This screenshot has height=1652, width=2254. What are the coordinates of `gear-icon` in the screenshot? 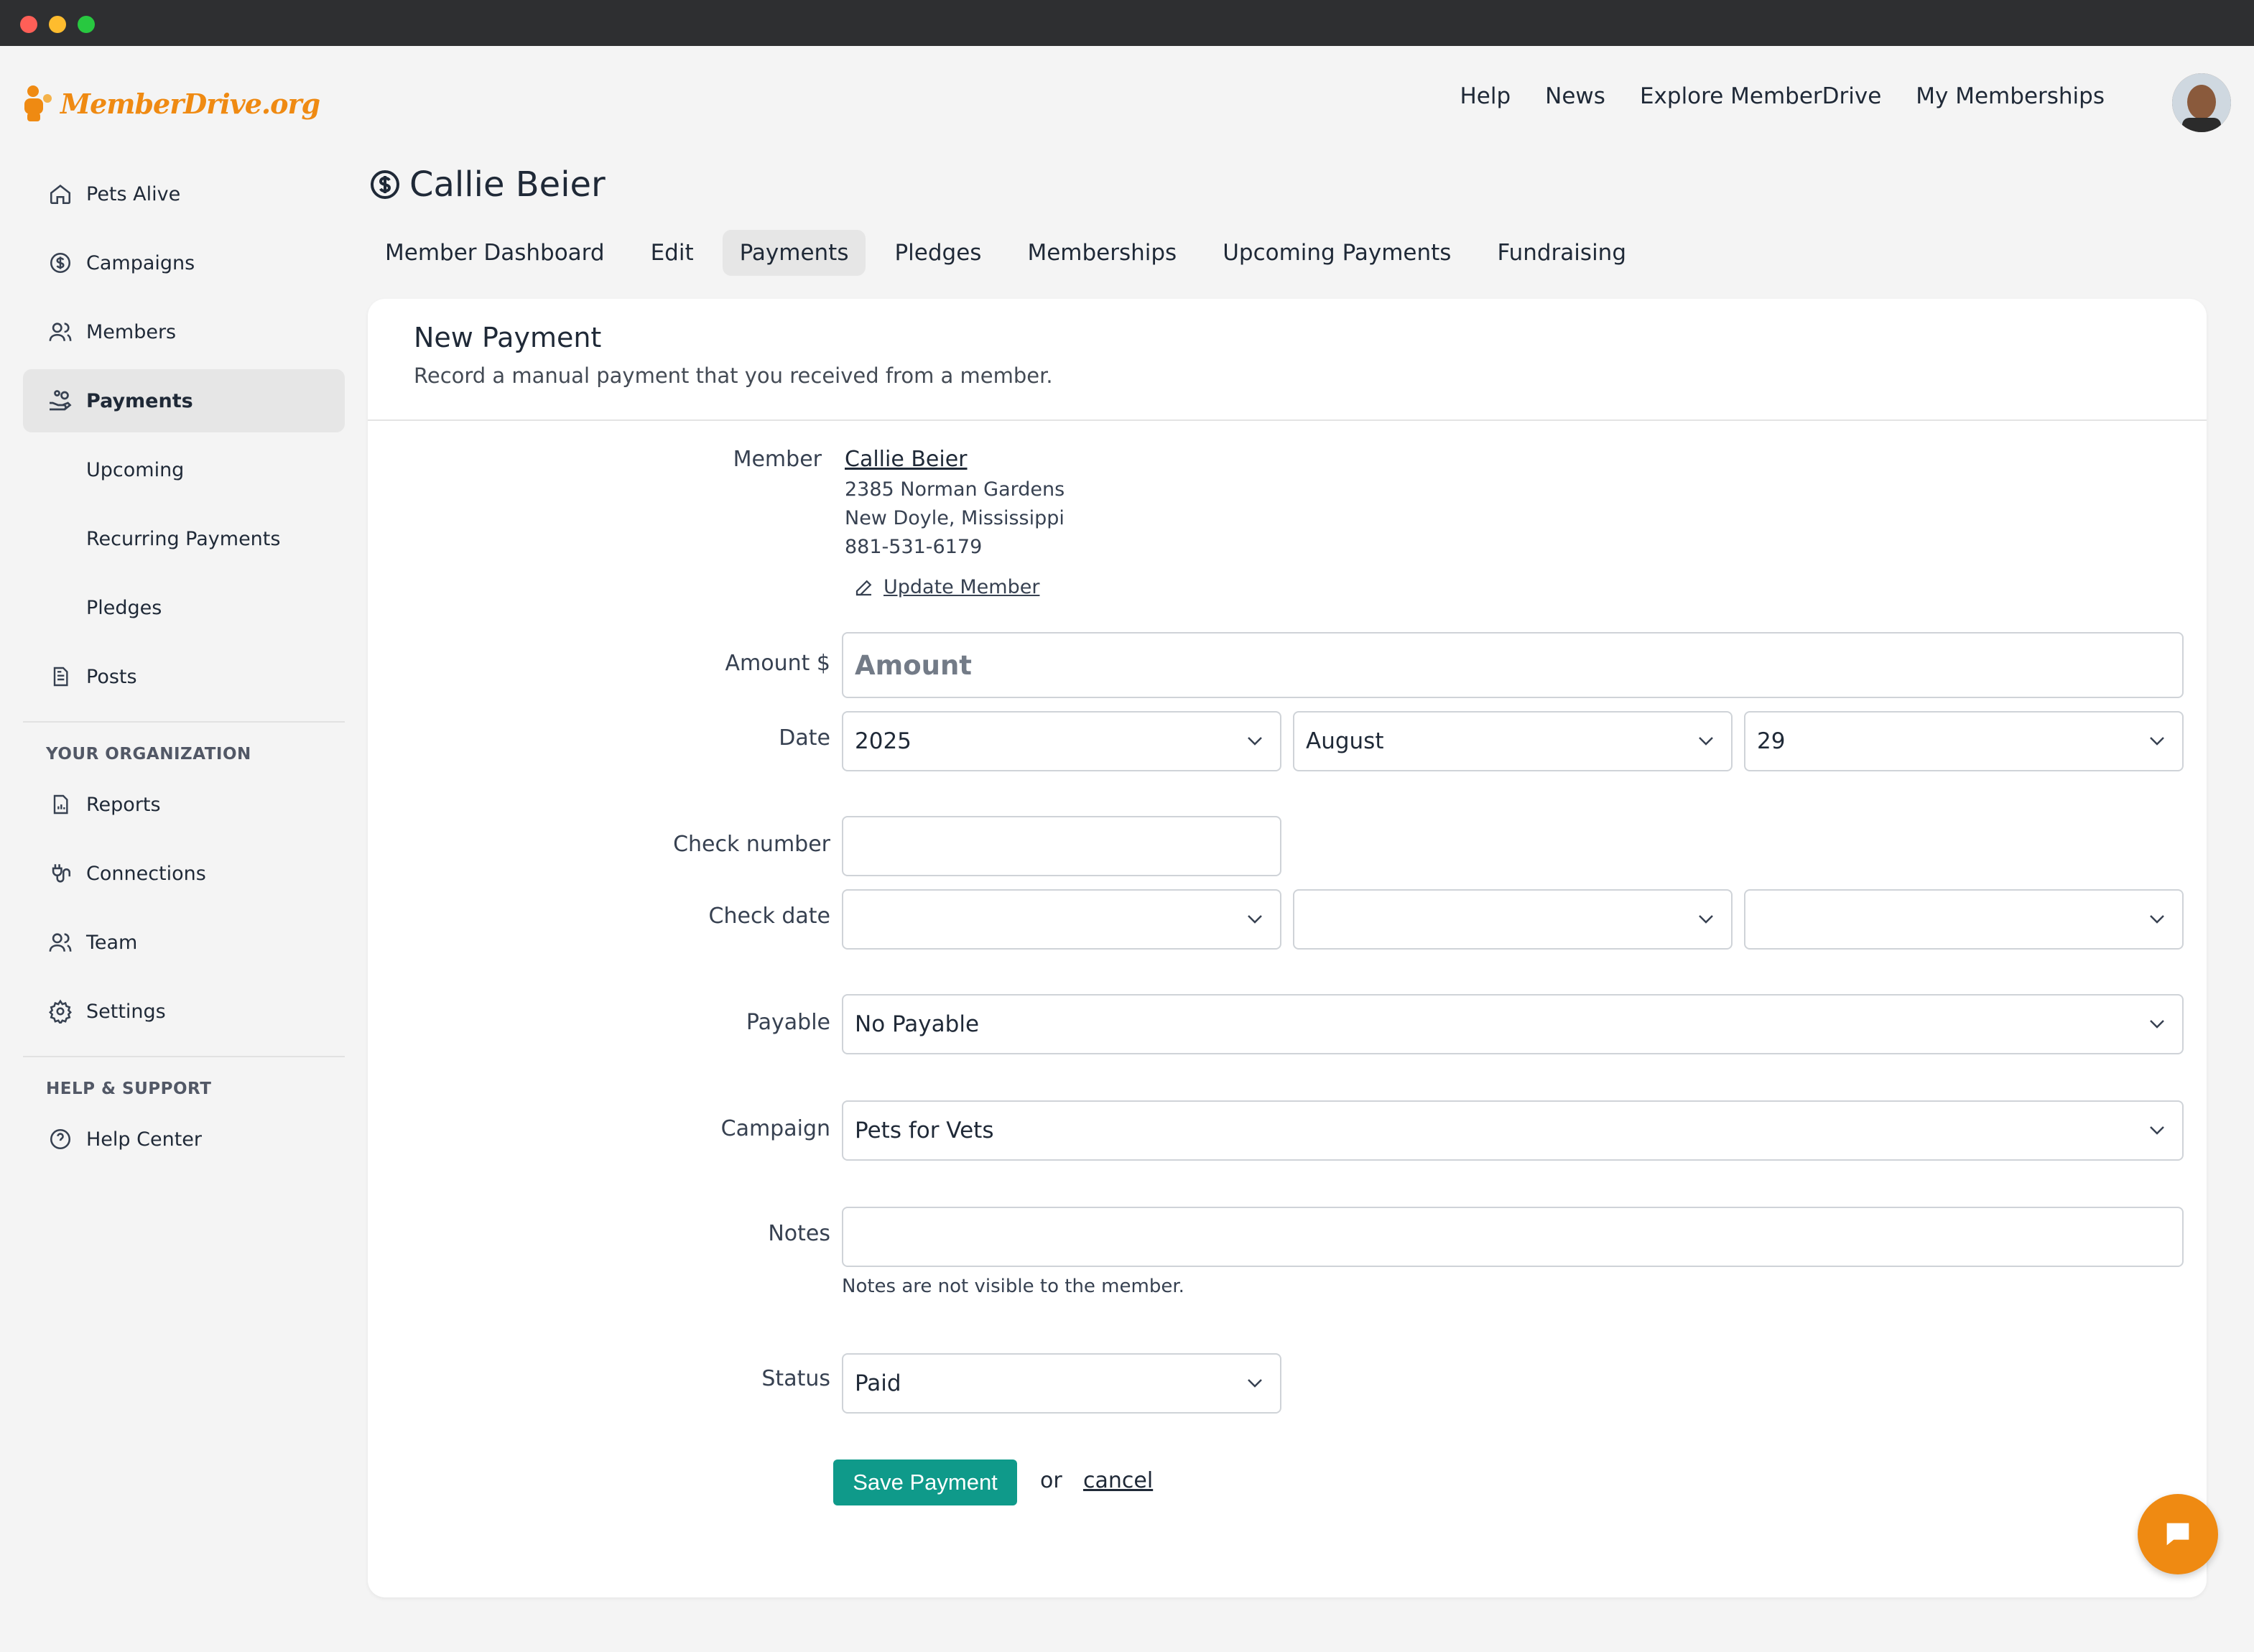 It's located at (60, 1011).